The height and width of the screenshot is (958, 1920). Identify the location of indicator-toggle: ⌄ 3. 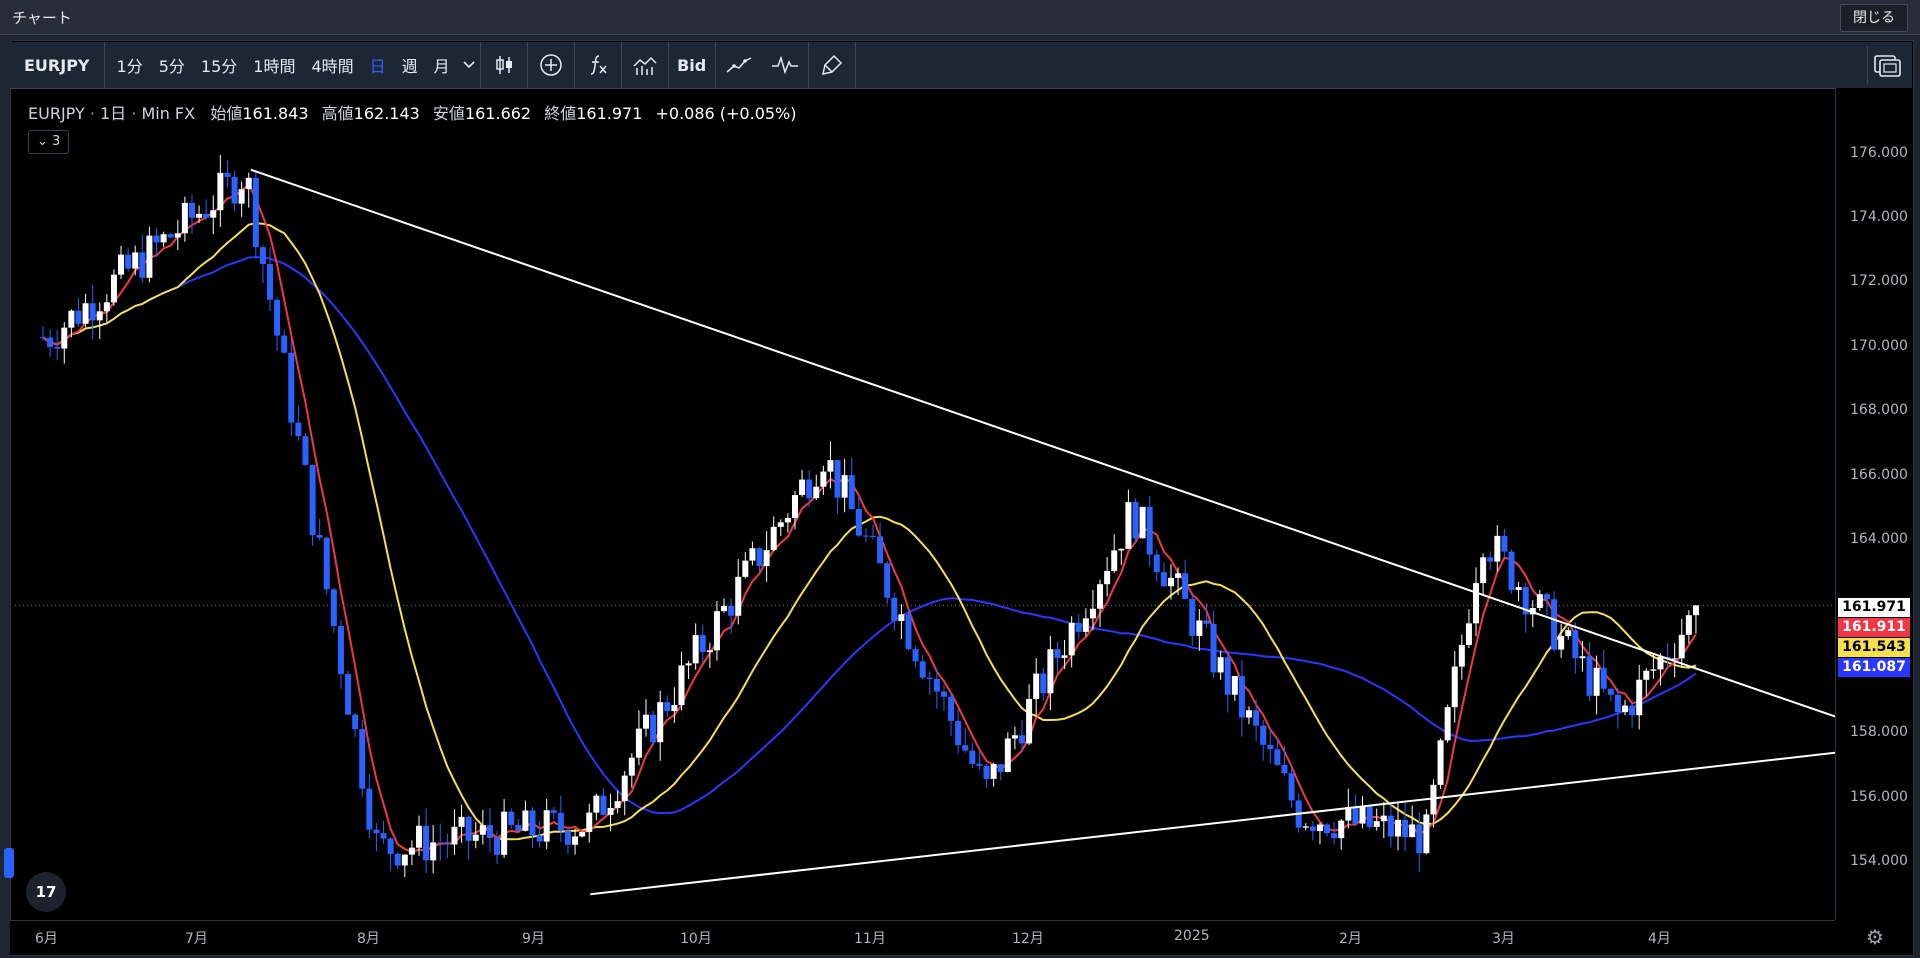
(49, 142).